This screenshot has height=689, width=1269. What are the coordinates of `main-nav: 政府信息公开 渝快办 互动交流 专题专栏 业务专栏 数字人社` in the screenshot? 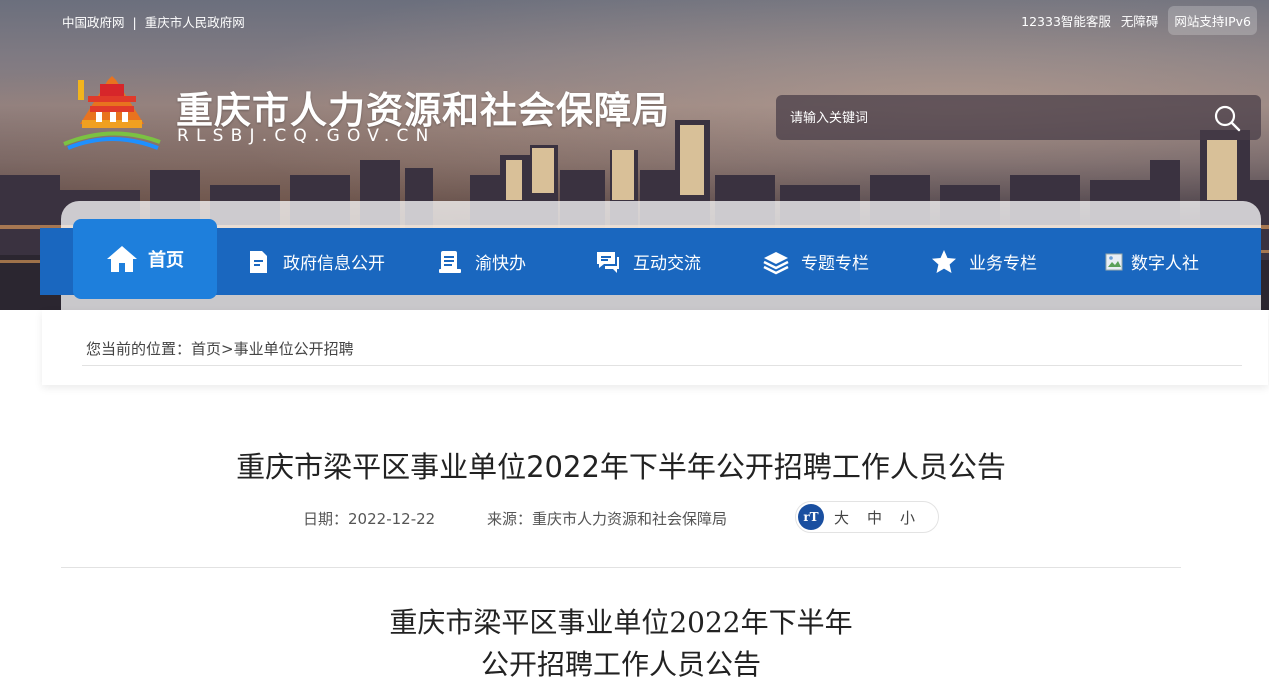 It's located at (650, 261).